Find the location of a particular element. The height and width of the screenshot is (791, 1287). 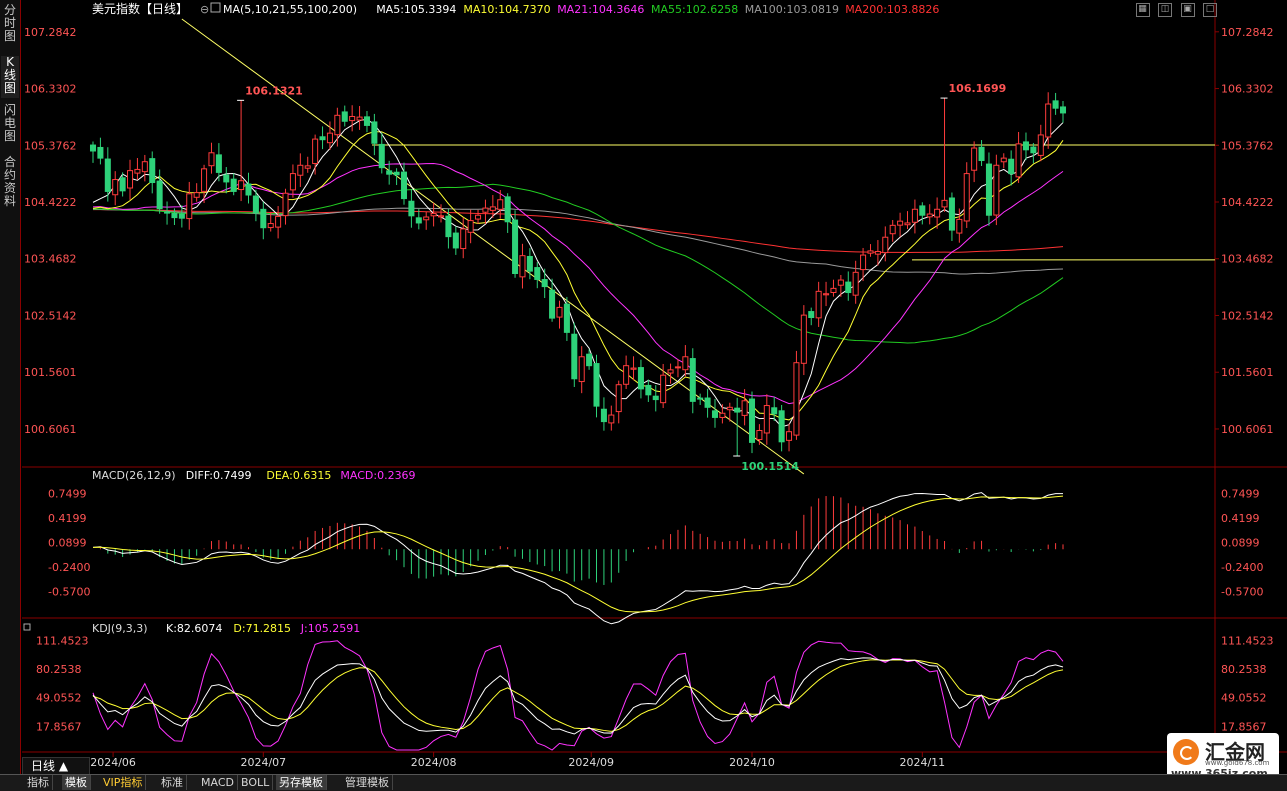

y-tick-label-right: 105.3762 is located at coordinates (1247, 145).